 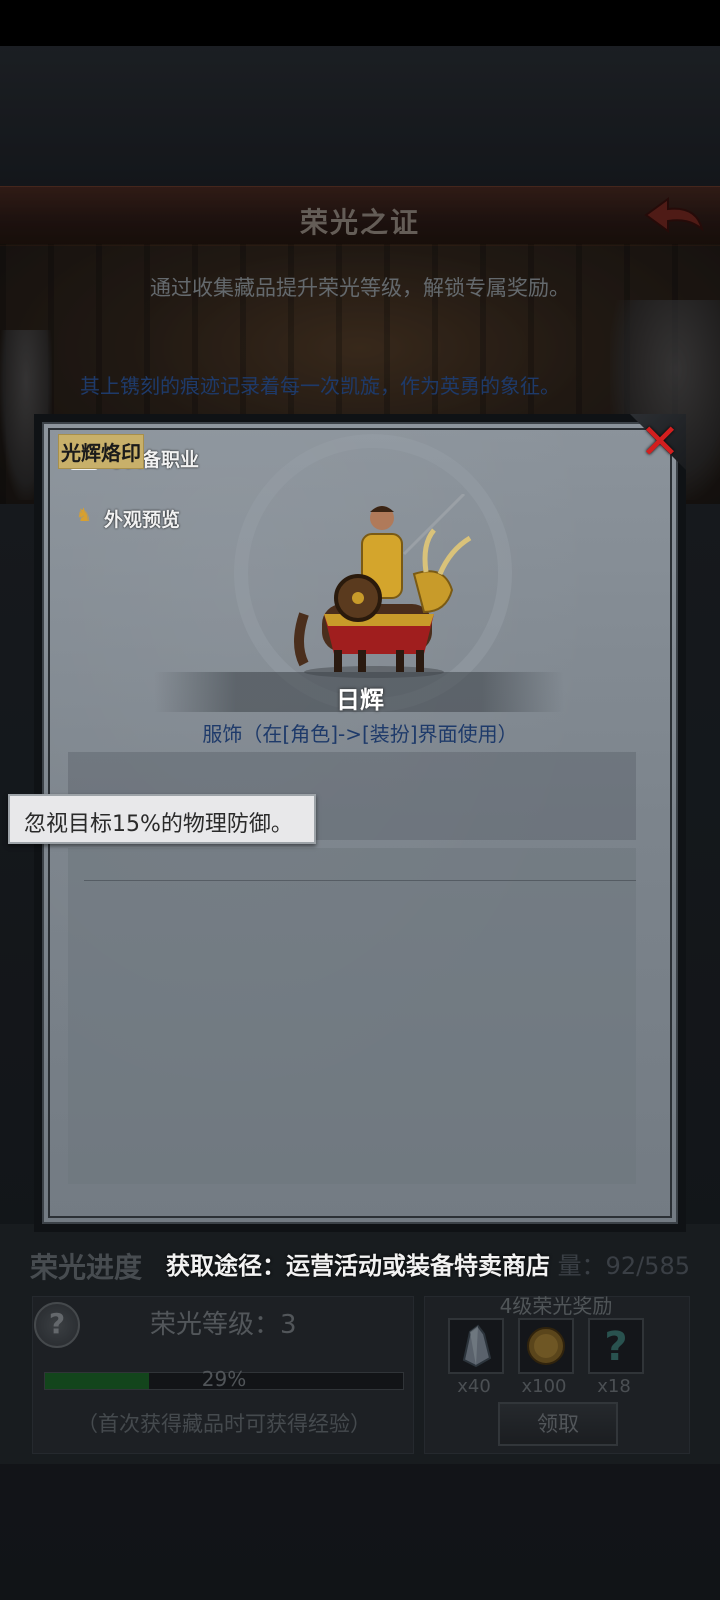 What do you see at coordinates (383, 585) in the screenshot?
I see `mount-knight-illustration` at bounding box center [383, 585].